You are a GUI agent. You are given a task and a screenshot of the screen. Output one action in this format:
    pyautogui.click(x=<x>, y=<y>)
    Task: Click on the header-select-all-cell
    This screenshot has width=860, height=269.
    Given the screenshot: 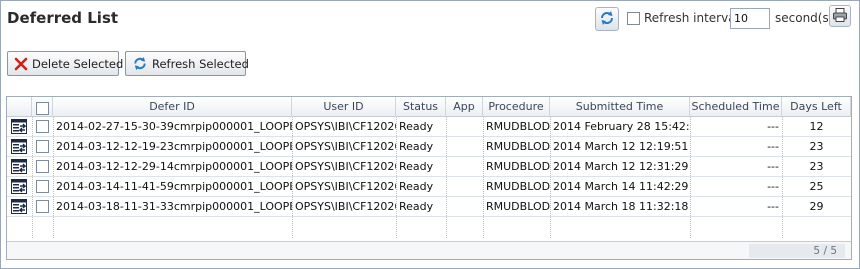 What is the action you would take?
    pyautogui.click(x=42, y=107)
    